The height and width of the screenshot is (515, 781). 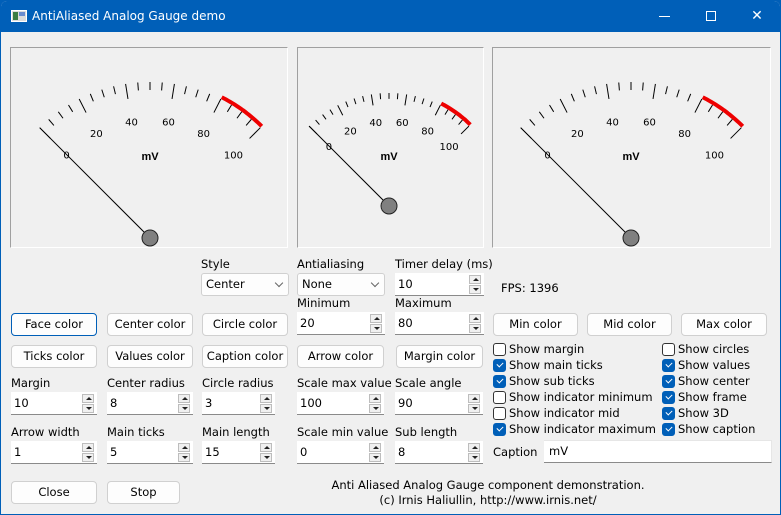 I want to click on stop-button: Stop, so click(x=143, y=492).